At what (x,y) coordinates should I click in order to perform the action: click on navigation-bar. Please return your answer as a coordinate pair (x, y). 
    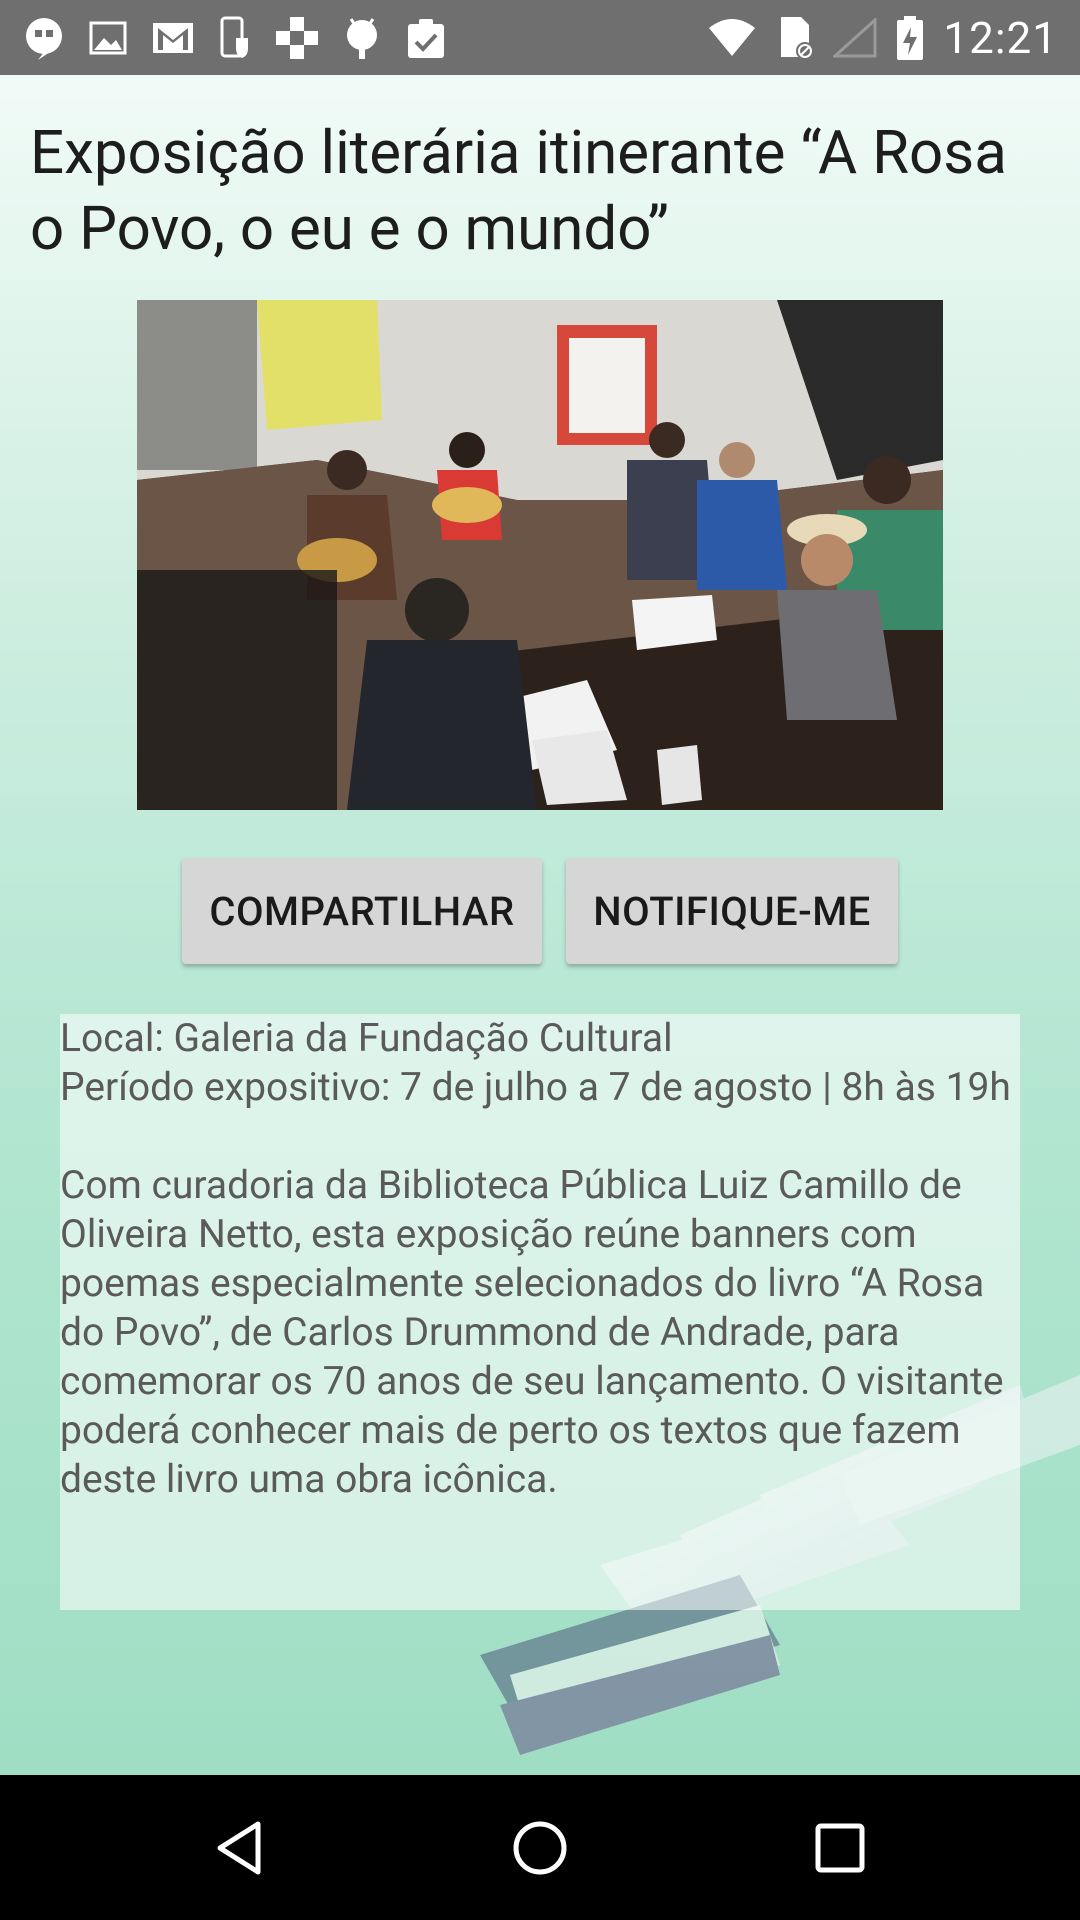
    Looking at the image, I should click on (540, 1847).